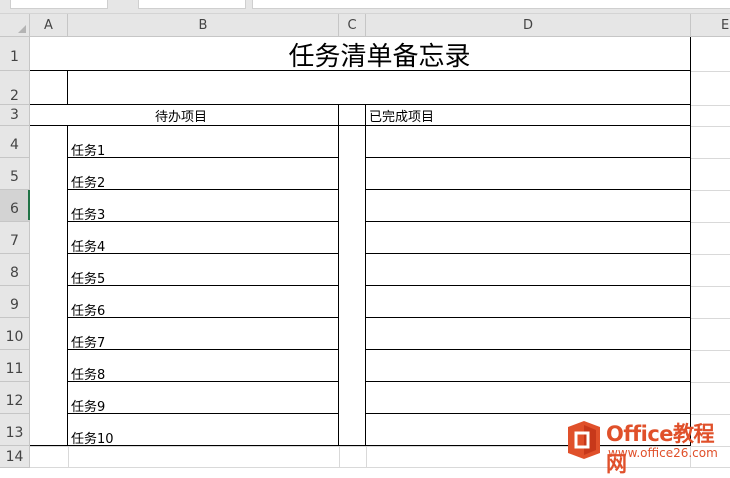  Describe the element at coordinates (15, 366) in the screenshot. I see `row-header-11: 11` at that location.